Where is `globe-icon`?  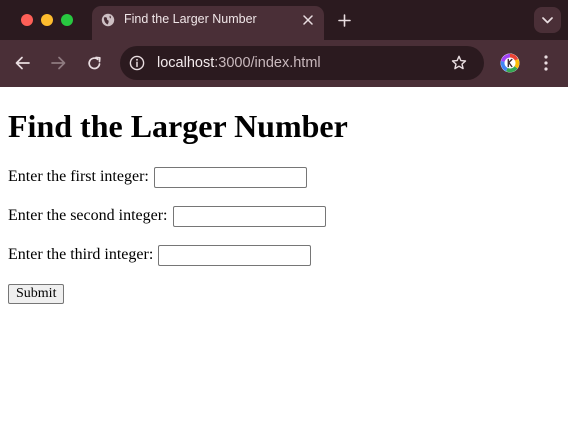
globe-icon is located at coordinates (108, 20).